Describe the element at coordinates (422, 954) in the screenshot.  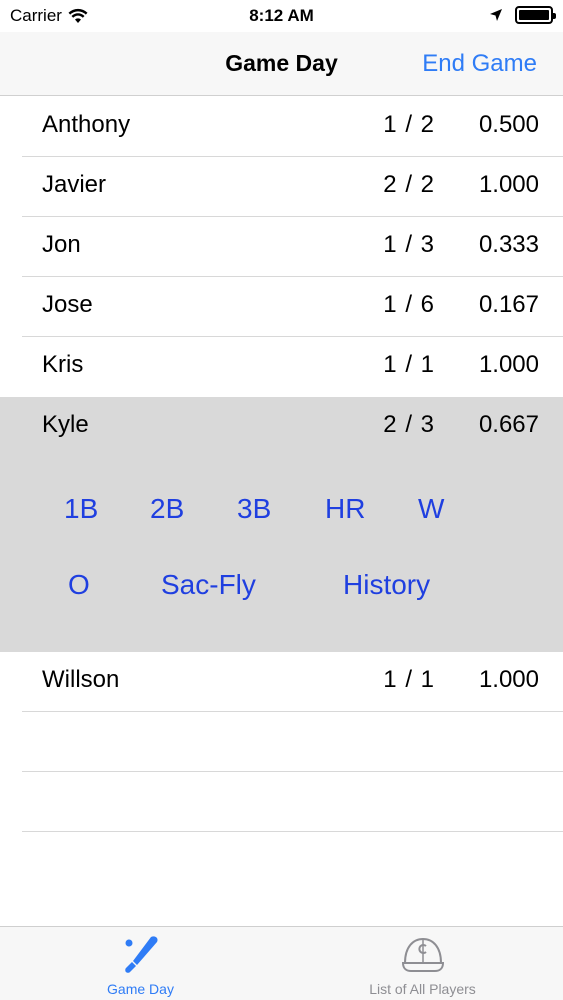
I see `baseball-cap-icon` at that location.